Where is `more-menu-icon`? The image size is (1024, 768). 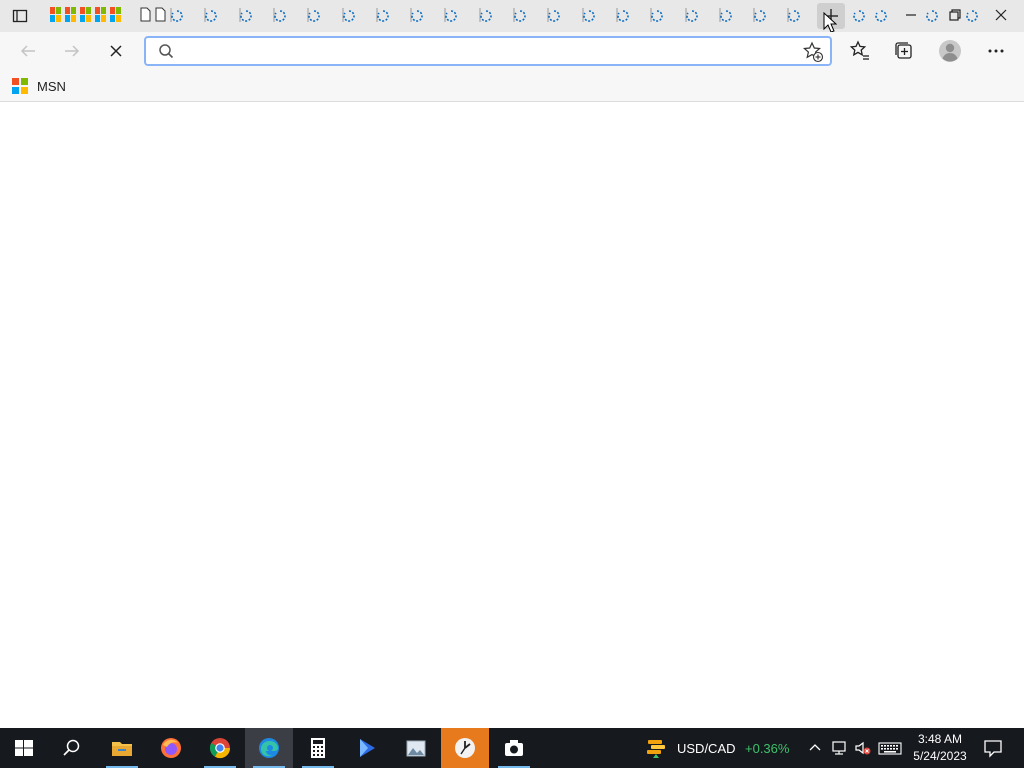 more-menu-icon is located at coordinates (996, 51).